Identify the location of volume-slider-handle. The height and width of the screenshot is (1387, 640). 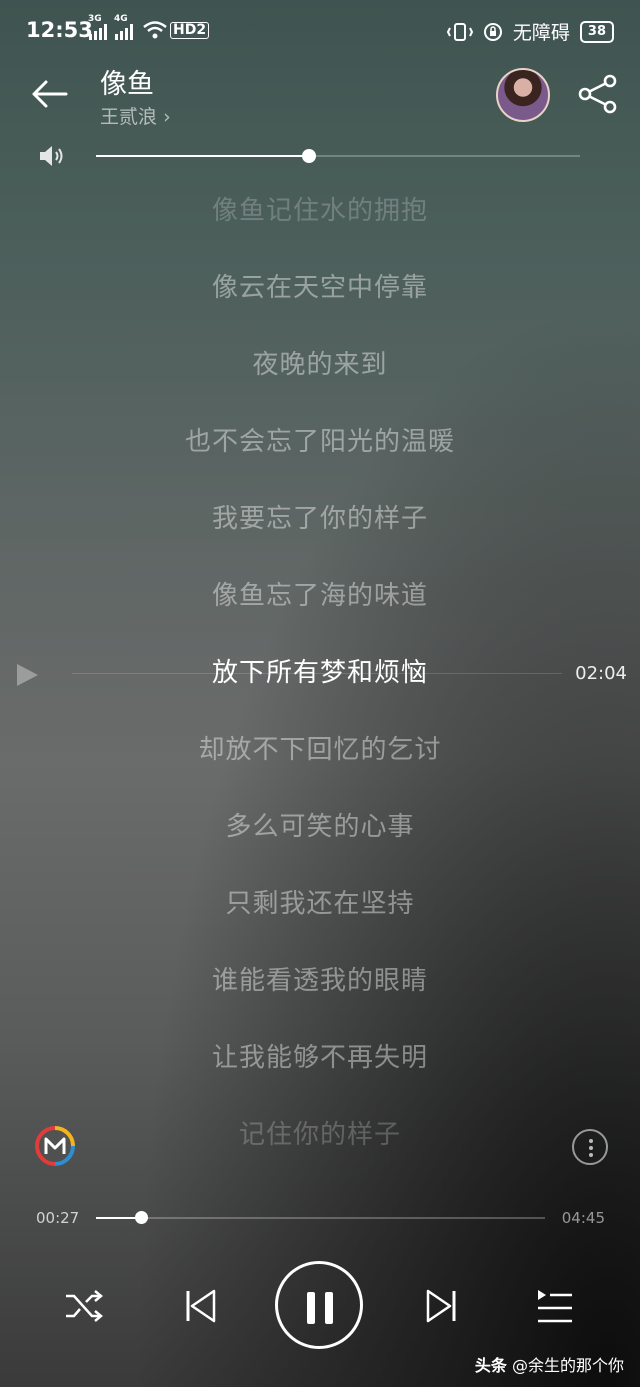
(308, 156).